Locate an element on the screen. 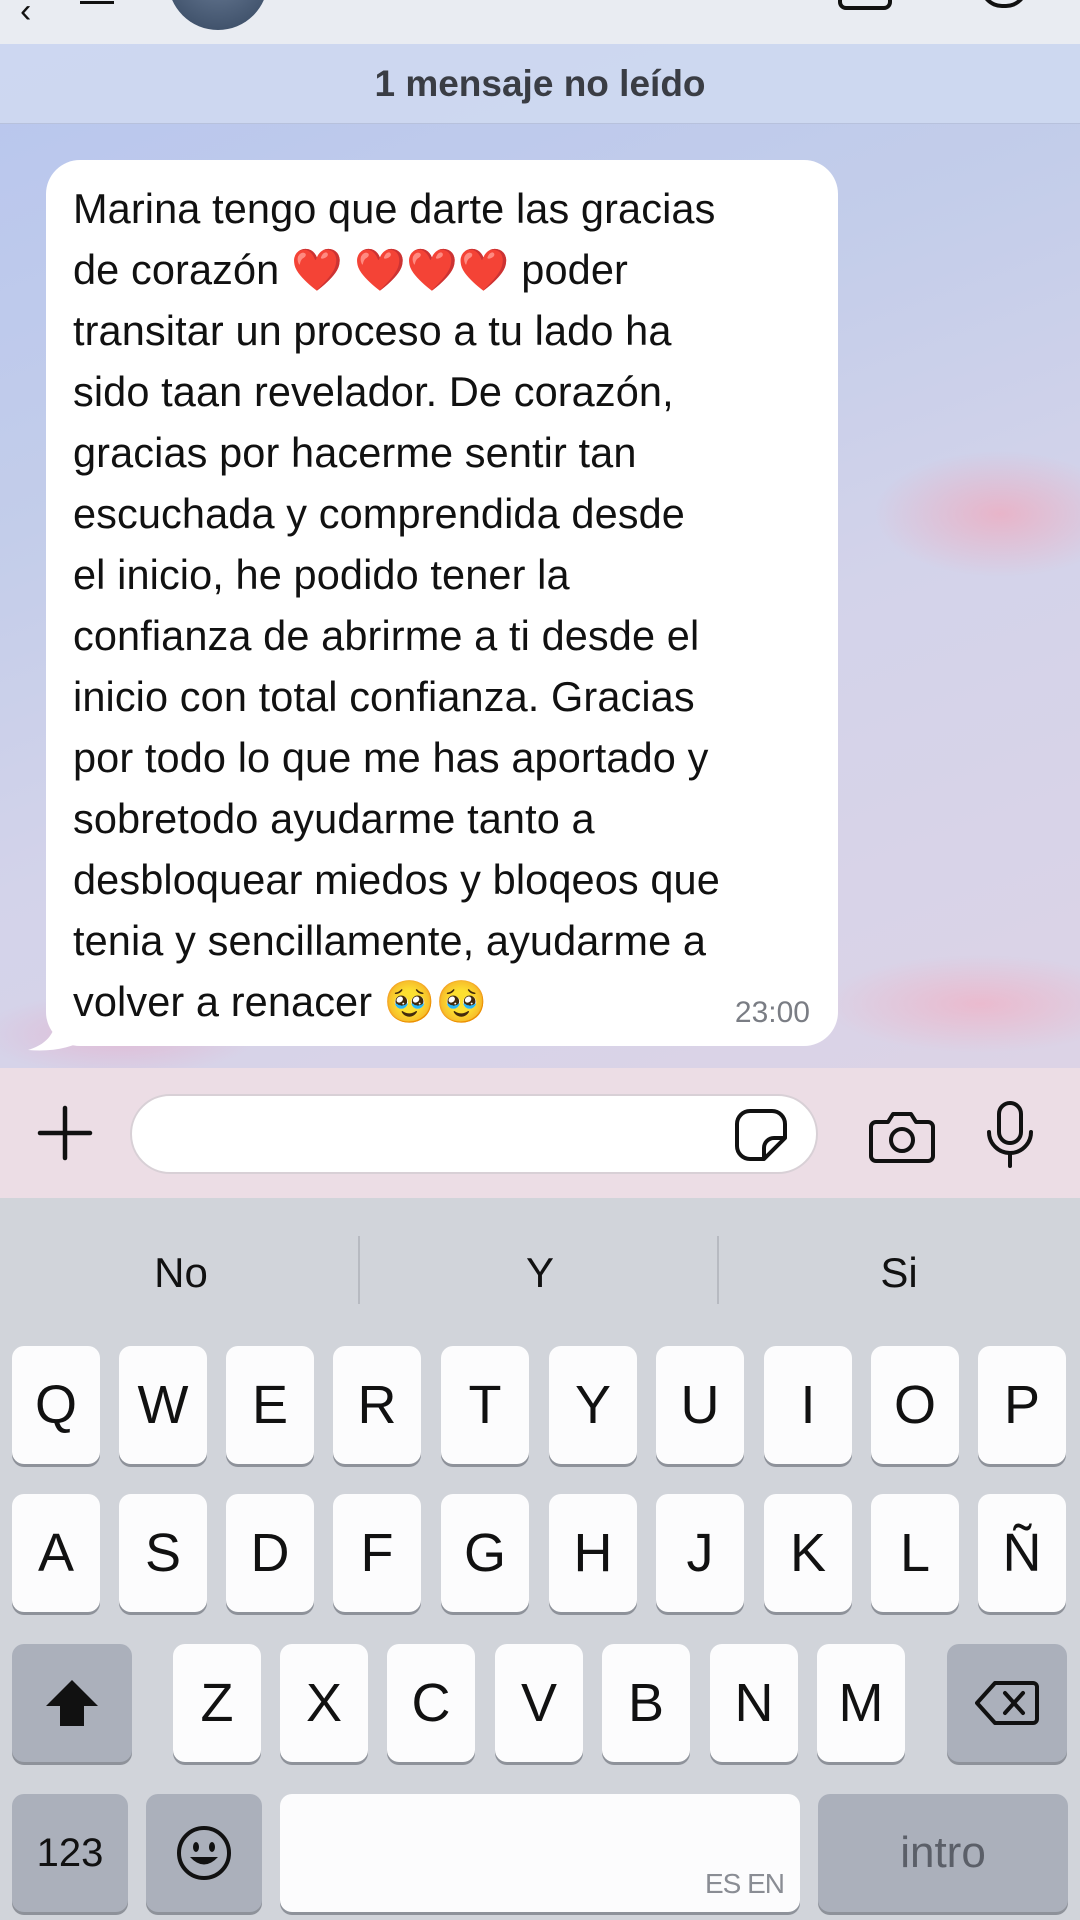  contact-avatar is located at coordinates (218, 15).